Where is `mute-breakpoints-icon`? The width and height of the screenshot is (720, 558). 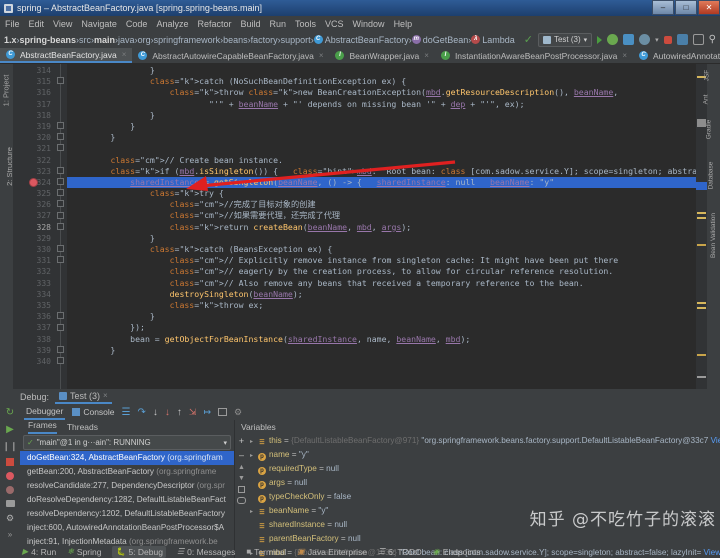
mute-breakpoints-icon is located at coordinates (10, 490).